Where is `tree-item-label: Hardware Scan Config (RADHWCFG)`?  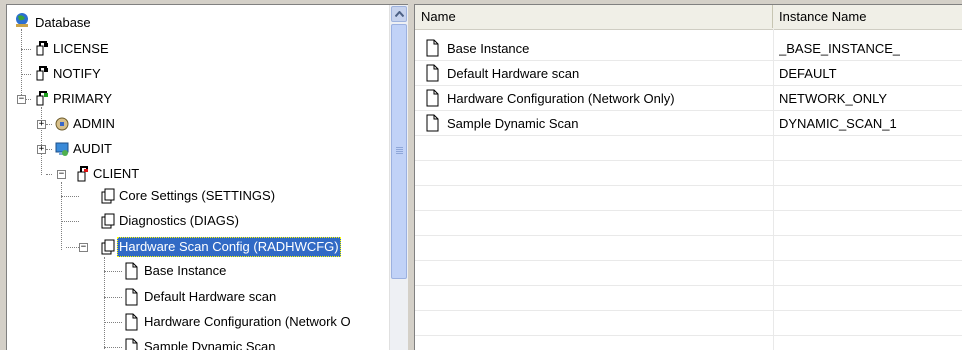
tree-item-label: Hardware Scan Config (RADHWCFG) is located at coordinates (229, 247).